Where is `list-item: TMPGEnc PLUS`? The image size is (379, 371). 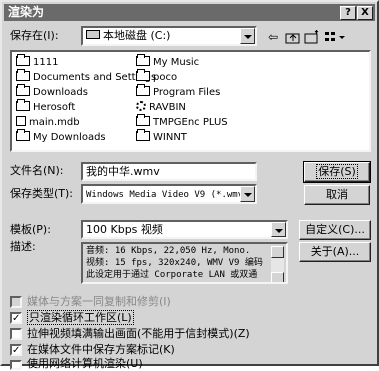
list-item: TMPGEnc PLUS is located at coordinates (182, 121).